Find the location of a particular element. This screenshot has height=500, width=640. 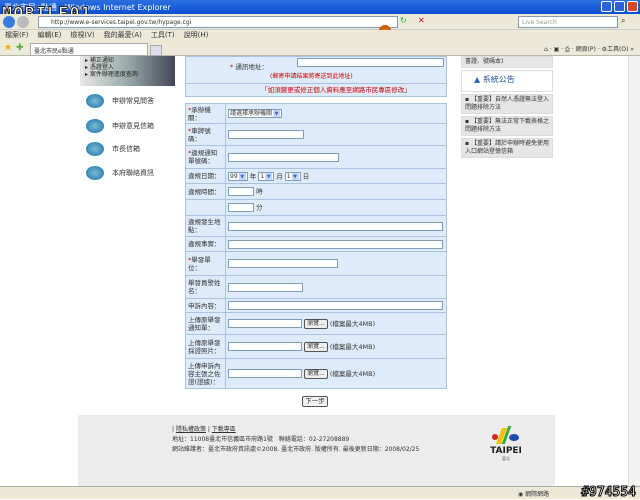

letter-icon is located at coordinates (95, 149).